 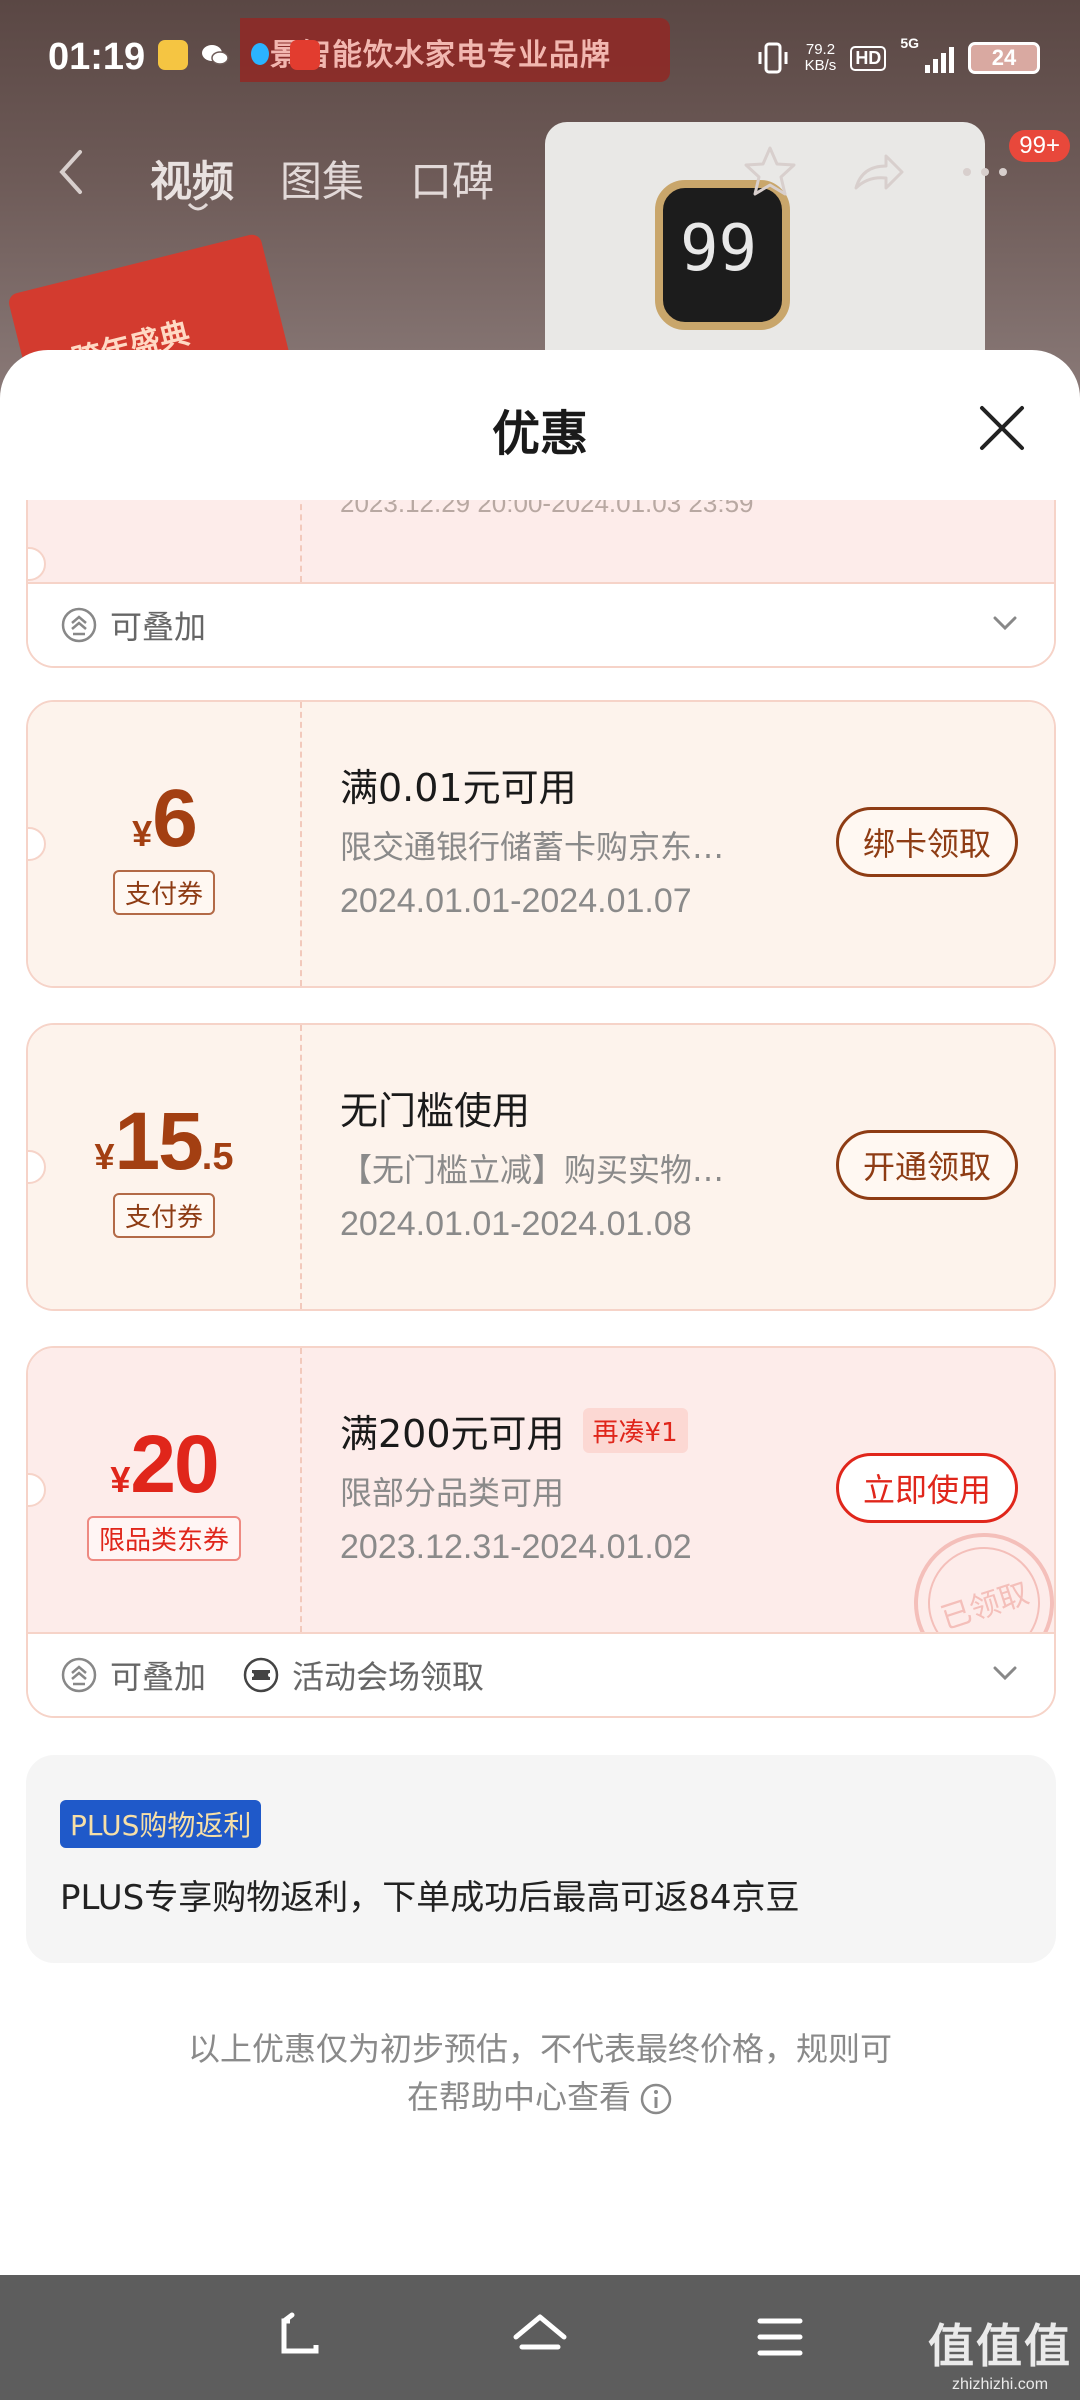 I want to click on network-type: 5G, so click(x=909, y=43).